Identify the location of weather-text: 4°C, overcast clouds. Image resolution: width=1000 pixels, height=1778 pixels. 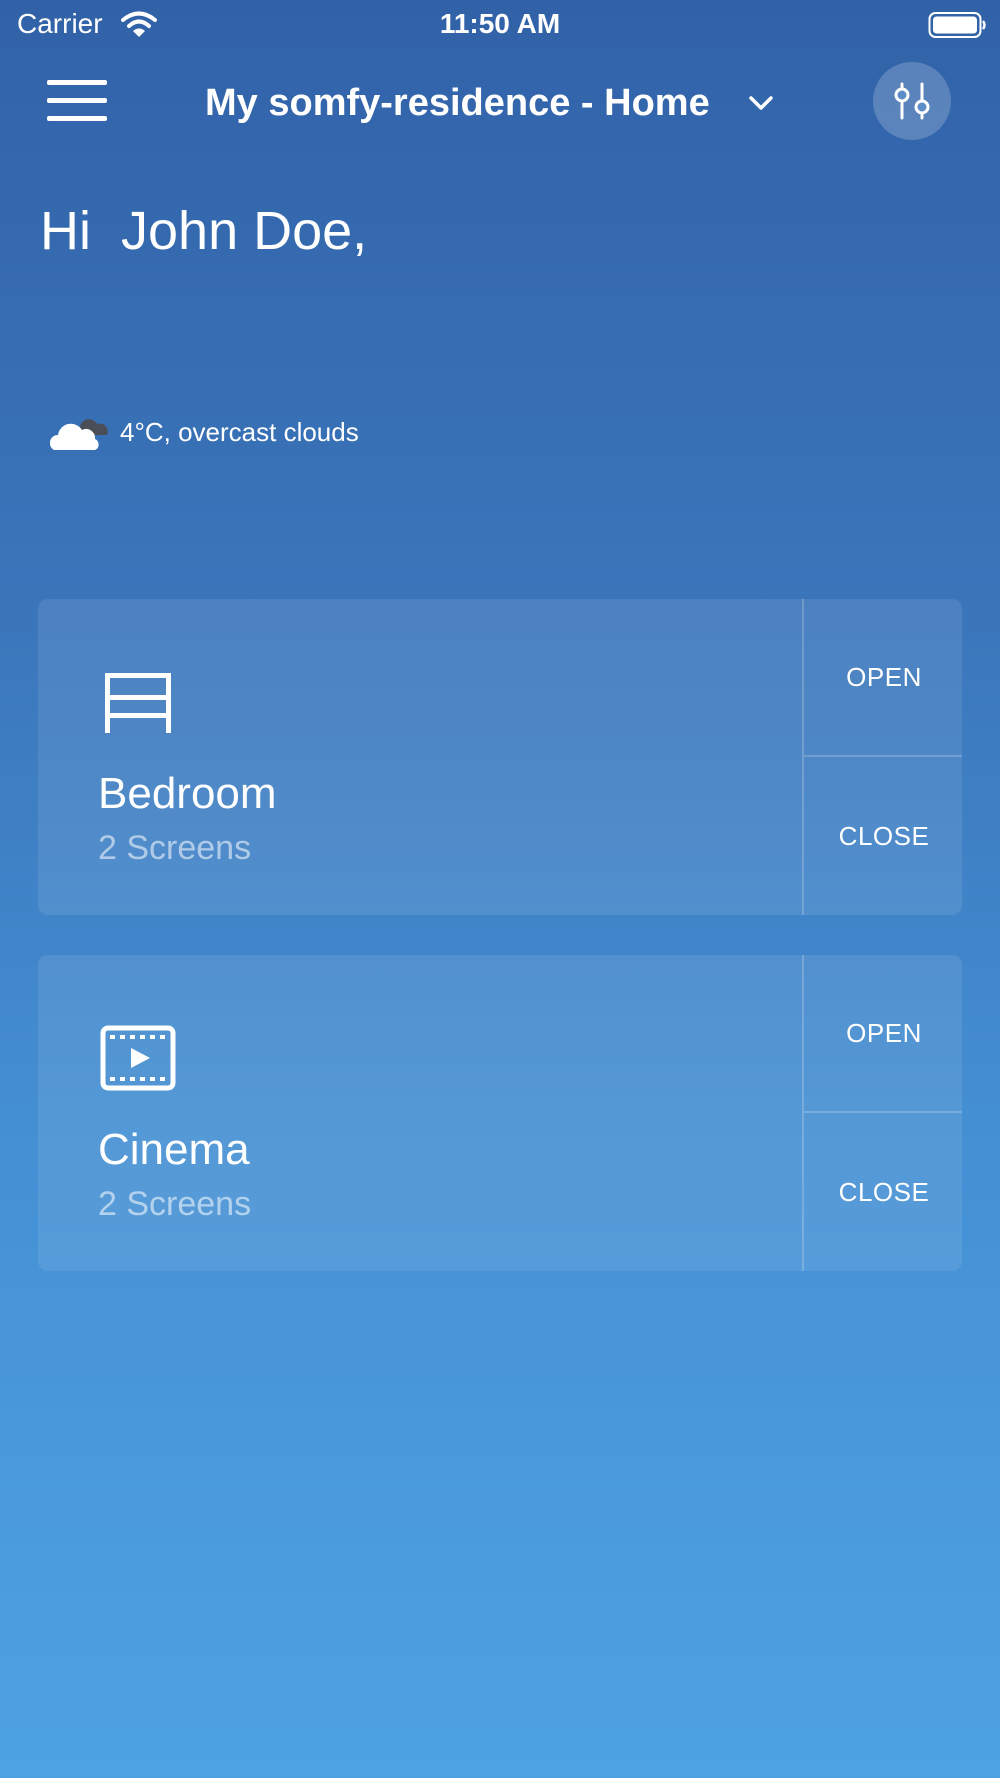
(239, 431).